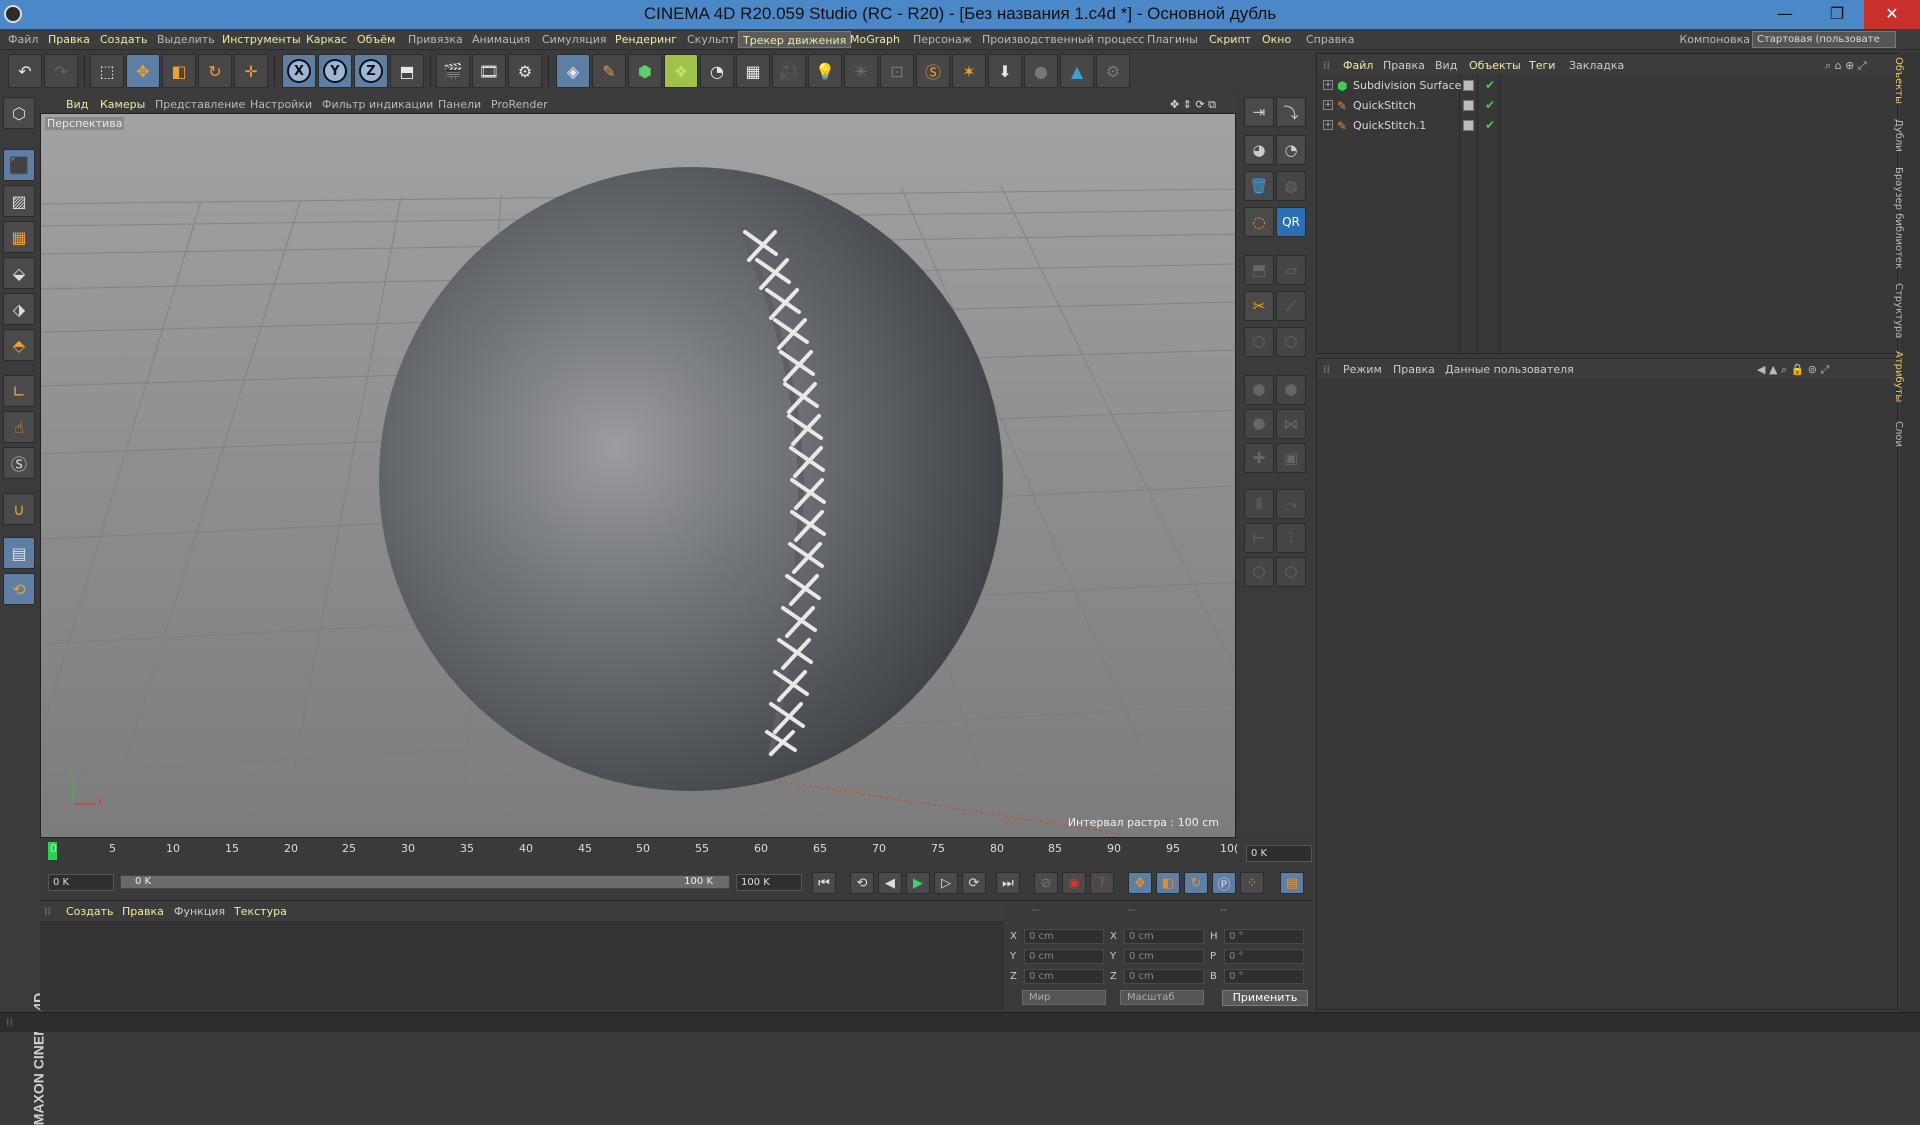  I want to click on size-x-field: 0 cm, so click(1164, 936).